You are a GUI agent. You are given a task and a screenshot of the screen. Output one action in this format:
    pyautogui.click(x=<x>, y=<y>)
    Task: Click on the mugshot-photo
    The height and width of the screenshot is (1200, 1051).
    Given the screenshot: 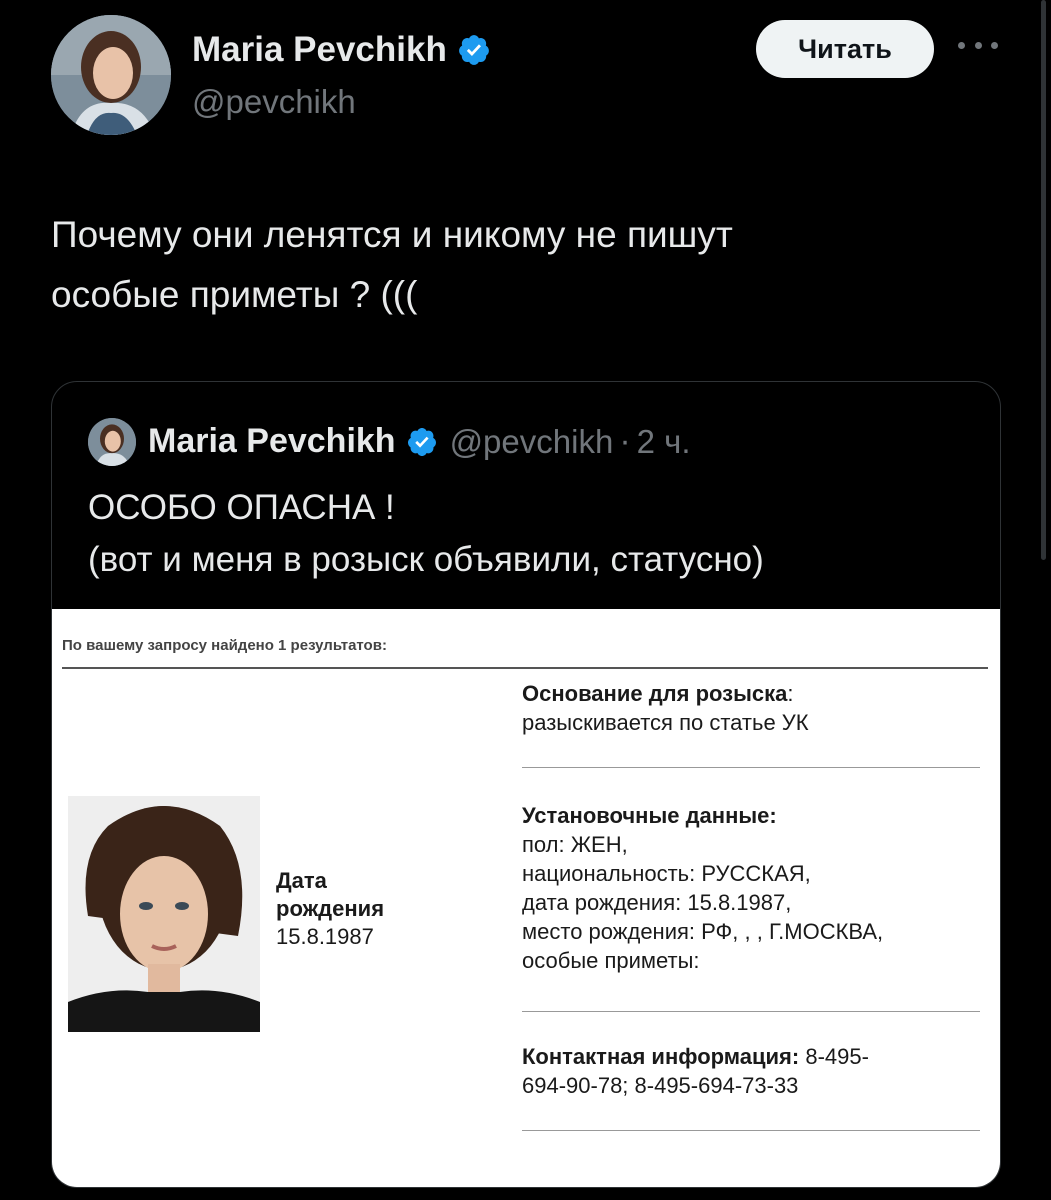 What is the action you would take?
    pyautogui.click(x=164, y=914)
    